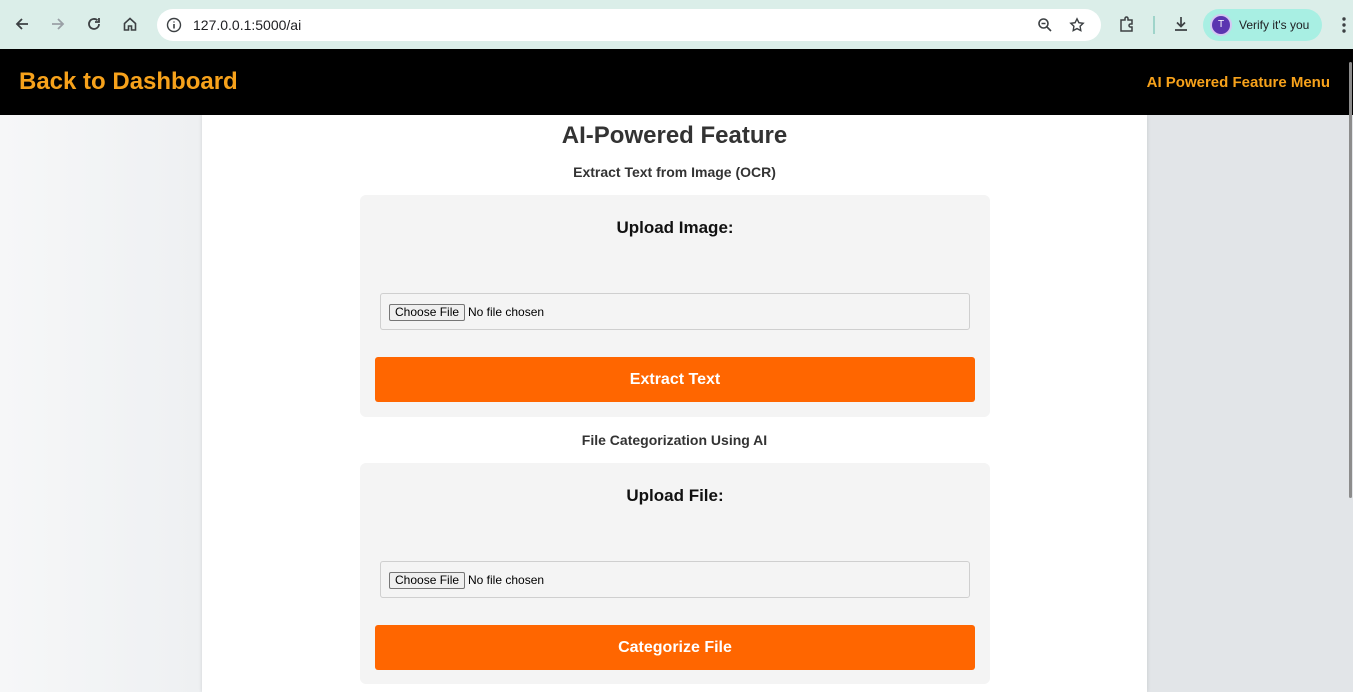 This screenshot has width=1353, height=692. I want to click on home-icon, so click(130, 24).